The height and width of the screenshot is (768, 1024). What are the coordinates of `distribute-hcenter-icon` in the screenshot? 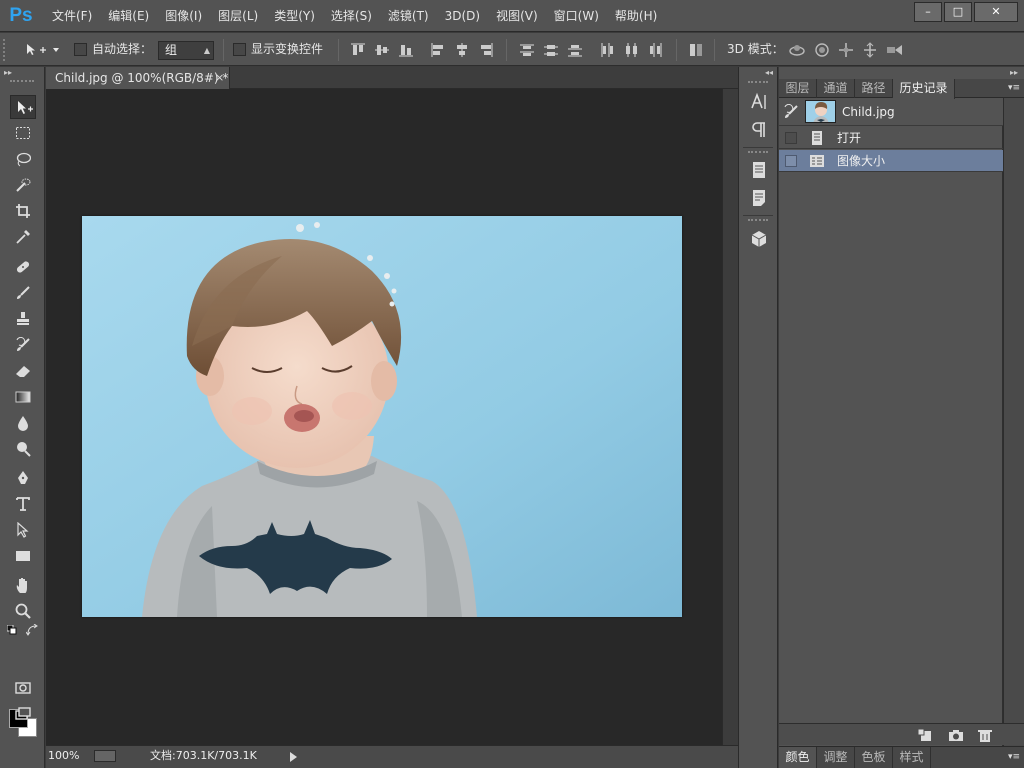 It's located at (631, 50).